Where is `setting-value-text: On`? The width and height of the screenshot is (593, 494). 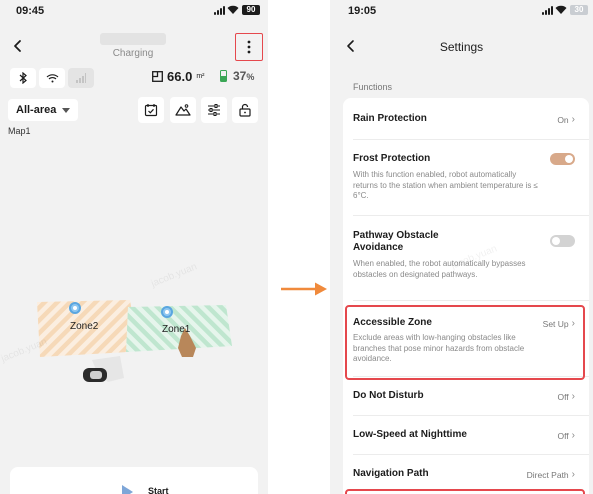
setting-value-text: On is located at coordinates (563, 119).